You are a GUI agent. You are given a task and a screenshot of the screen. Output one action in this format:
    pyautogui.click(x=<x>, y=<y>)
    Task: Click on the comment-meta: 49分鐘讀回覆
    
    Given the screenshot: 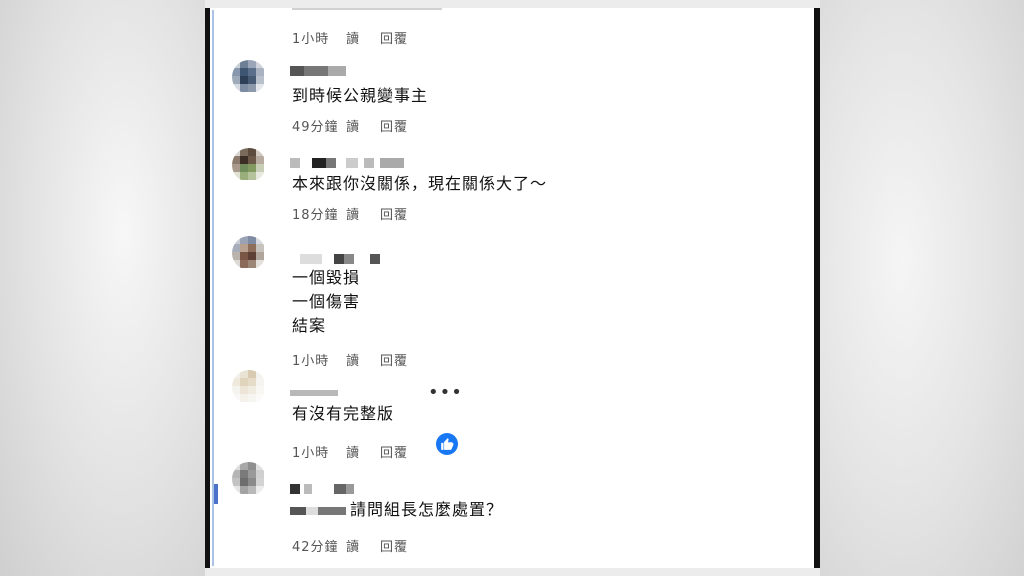 What is the action you would take?
    pyautogui.click(x=350, y=125)
    